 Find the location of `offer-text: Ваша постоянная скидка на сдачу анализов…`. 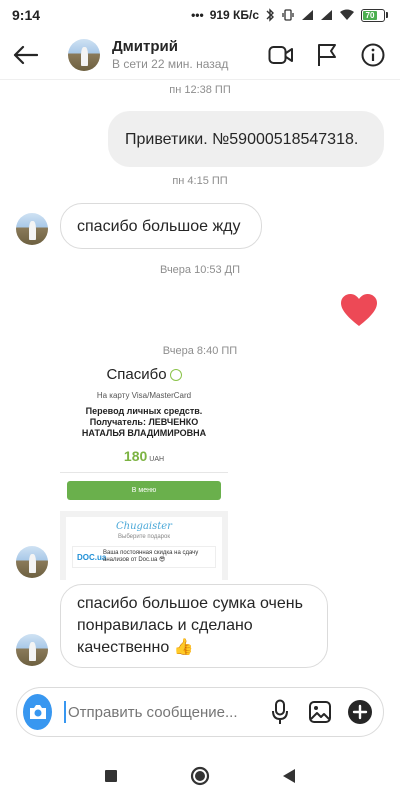

offer-text: Ваша постоянная скидка на сдачу анализов… is located at coordinates (151, 556).